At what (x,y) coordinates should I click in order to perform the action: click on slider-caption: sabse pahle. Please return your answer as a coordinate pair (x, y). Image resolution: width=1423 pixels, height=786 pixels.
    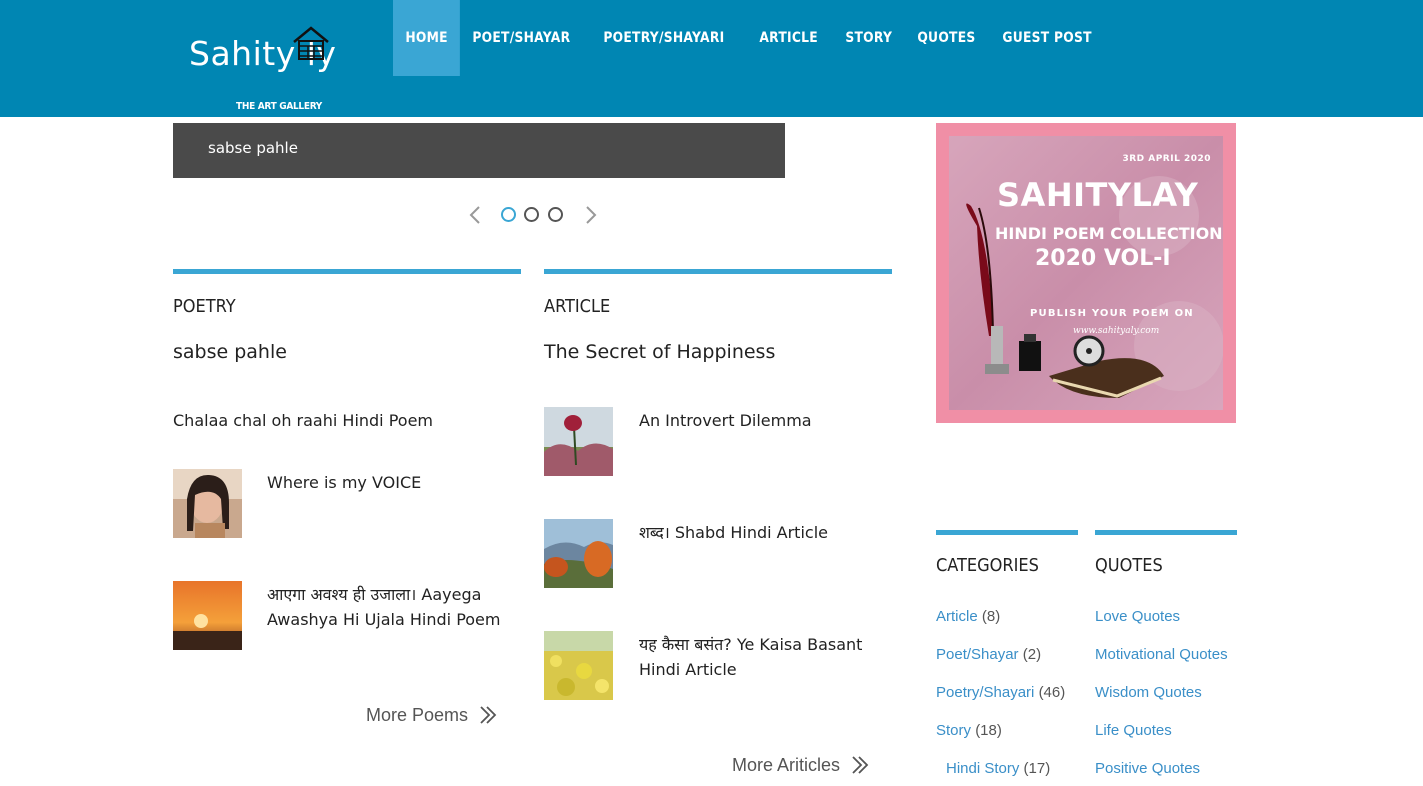
    Looking at the image, I should click on (253, 148).